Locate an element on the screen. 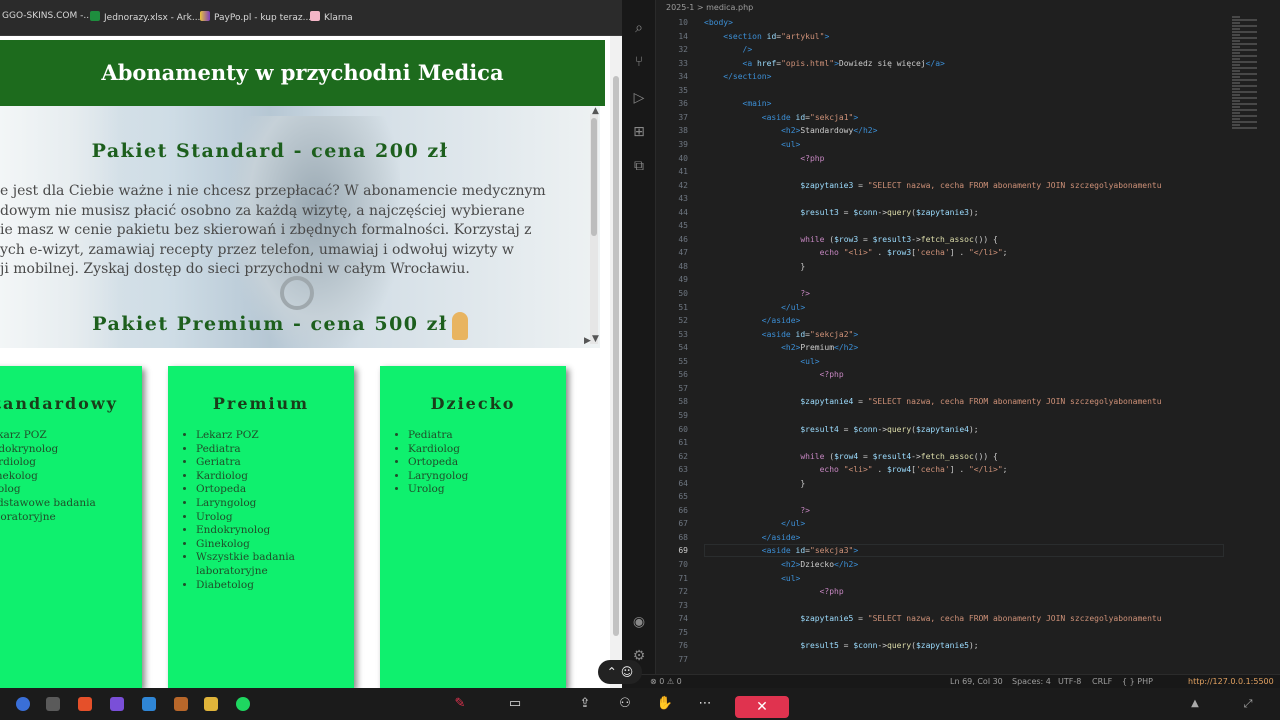  list-item: Podstawowe badania is located at coordinates (71, 504).